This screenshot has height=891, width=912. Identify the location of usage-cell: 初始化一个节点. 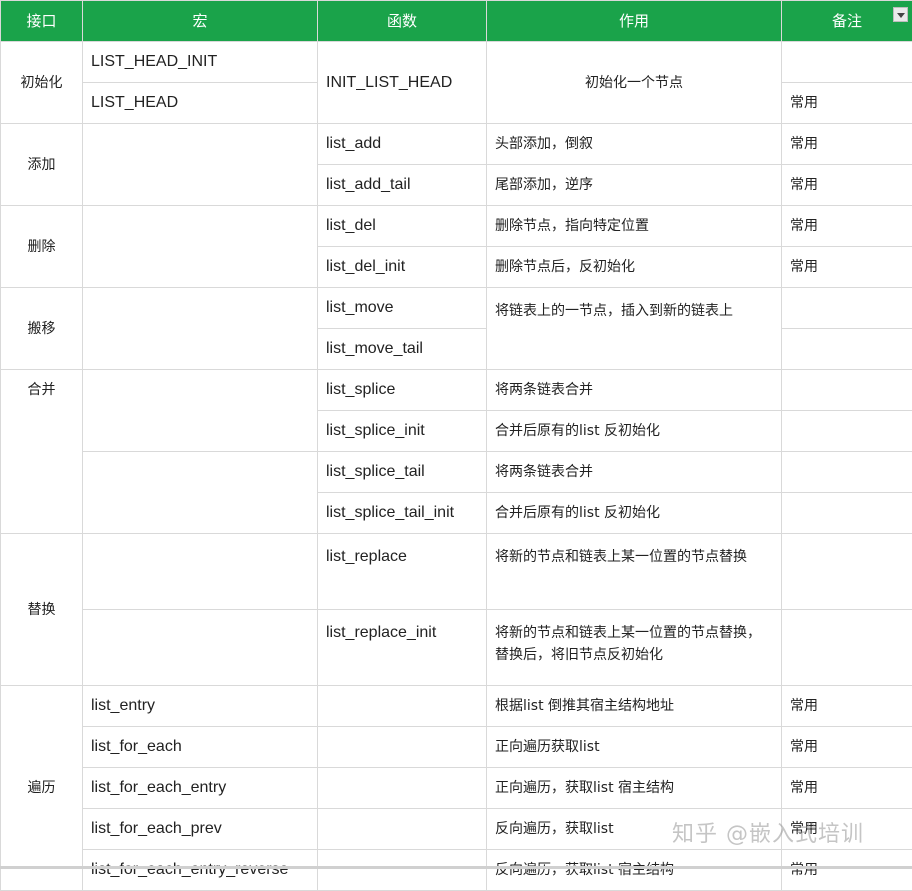
(634, 83).